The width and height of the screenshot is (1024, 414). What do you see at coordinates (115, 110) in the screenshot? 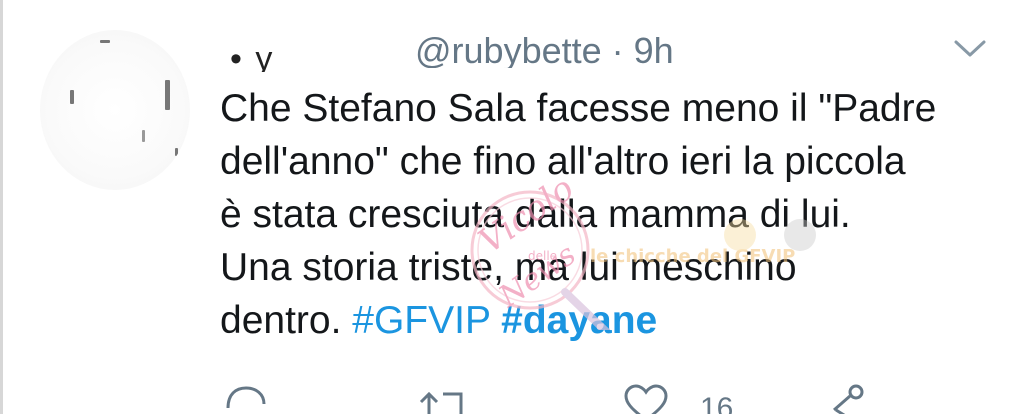
I see `avatar` at bounding box center [115, 110].